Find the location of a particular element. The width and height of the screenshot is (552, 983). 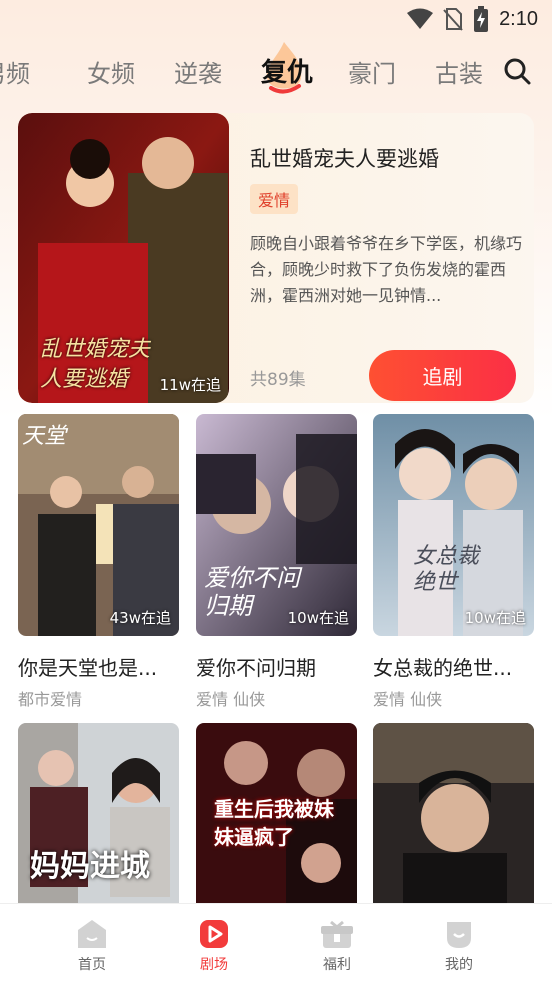

tab-female: 女频 is located at coordinates (111, 71).